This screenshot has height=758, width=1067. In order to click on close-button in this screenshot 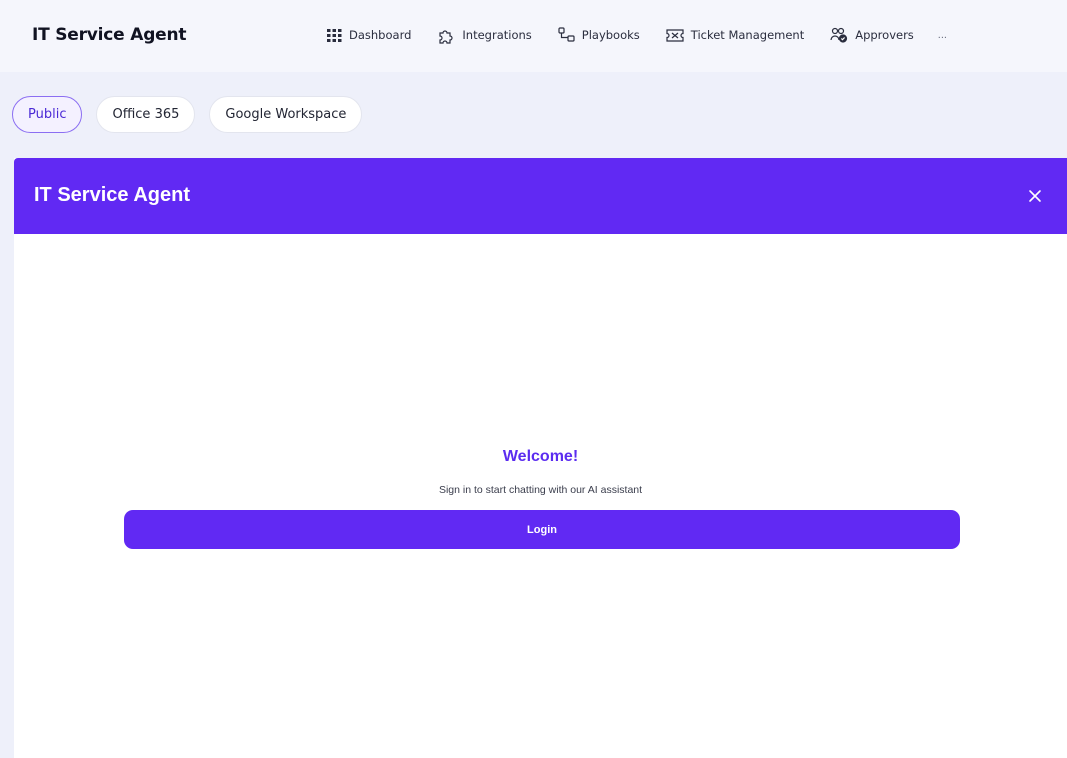, I will do `click(1035, 196)`.